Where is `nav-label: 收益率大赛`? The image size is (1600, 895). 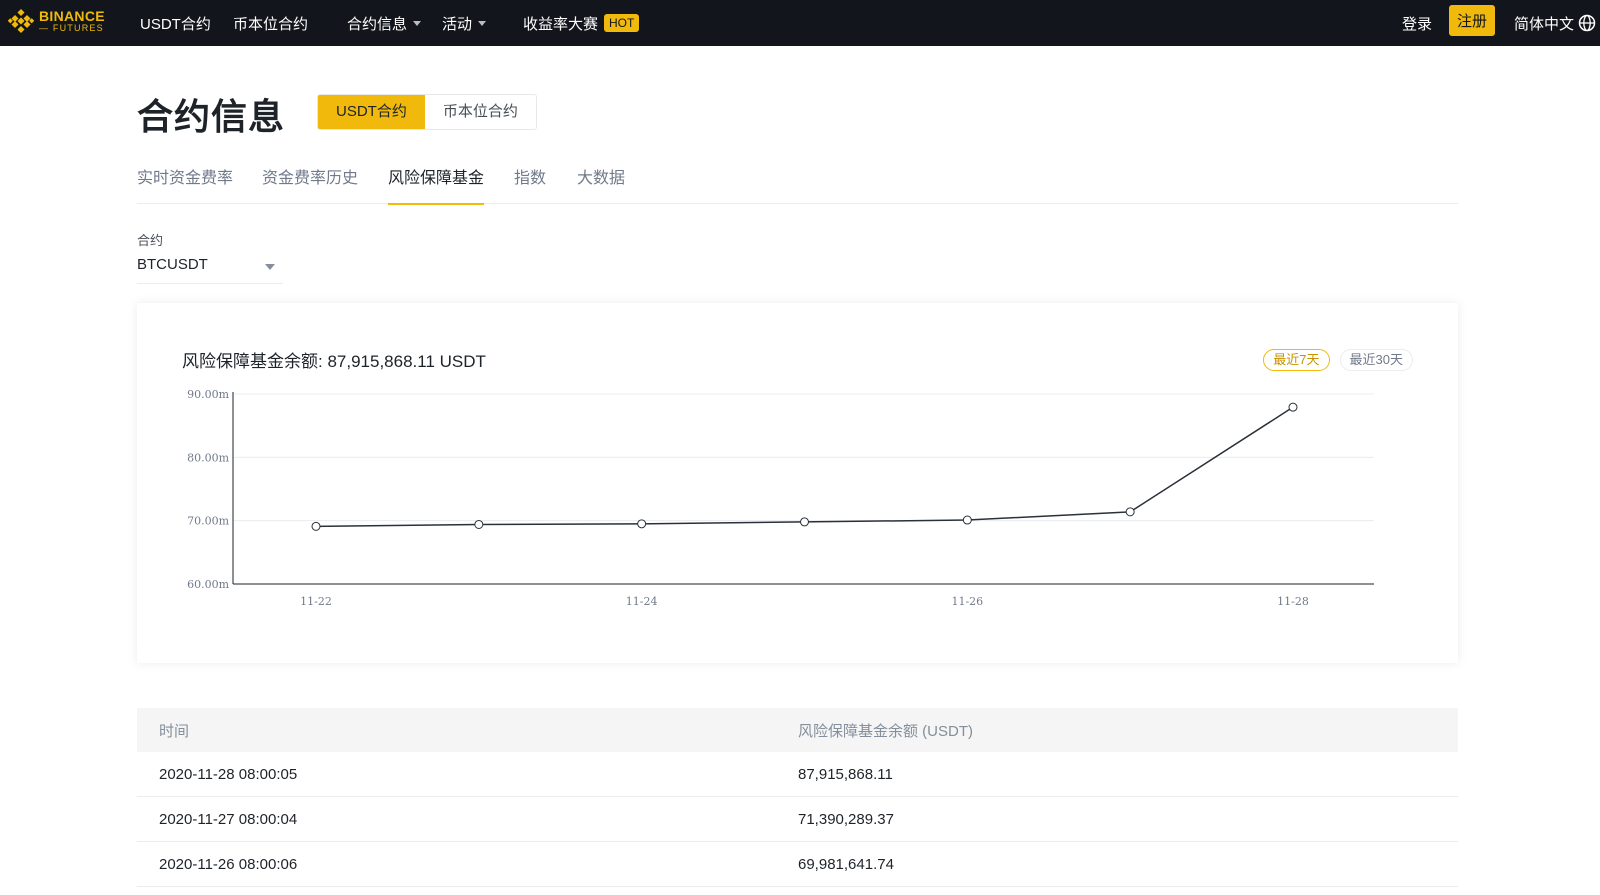 nav-label: 收益率大赛 is located at coordinates (561, 24).